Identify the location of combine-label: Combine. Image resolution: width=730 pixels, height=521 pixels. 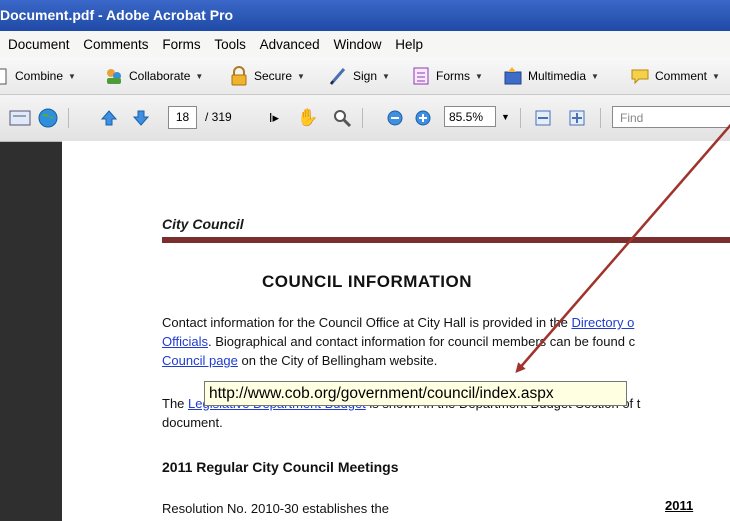
(39, 76).